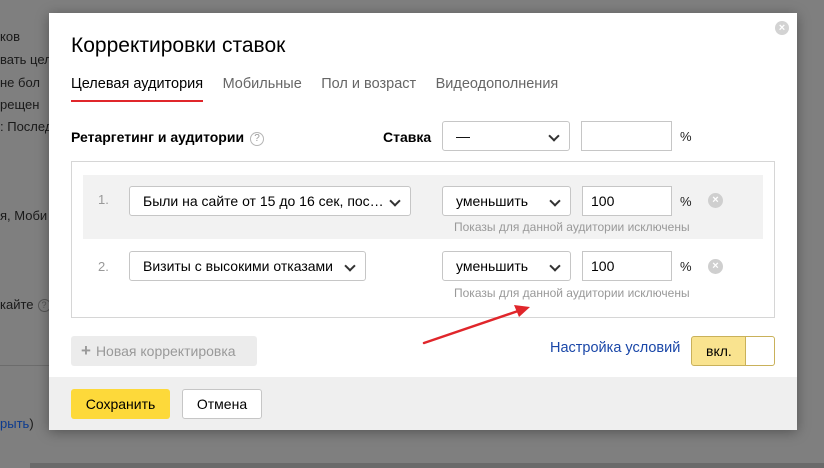 This screenshot has width=824, height=468. Describe the element at coordinates (407, 137) in the screenshot. I see `rate-label: Ставка` at that location.